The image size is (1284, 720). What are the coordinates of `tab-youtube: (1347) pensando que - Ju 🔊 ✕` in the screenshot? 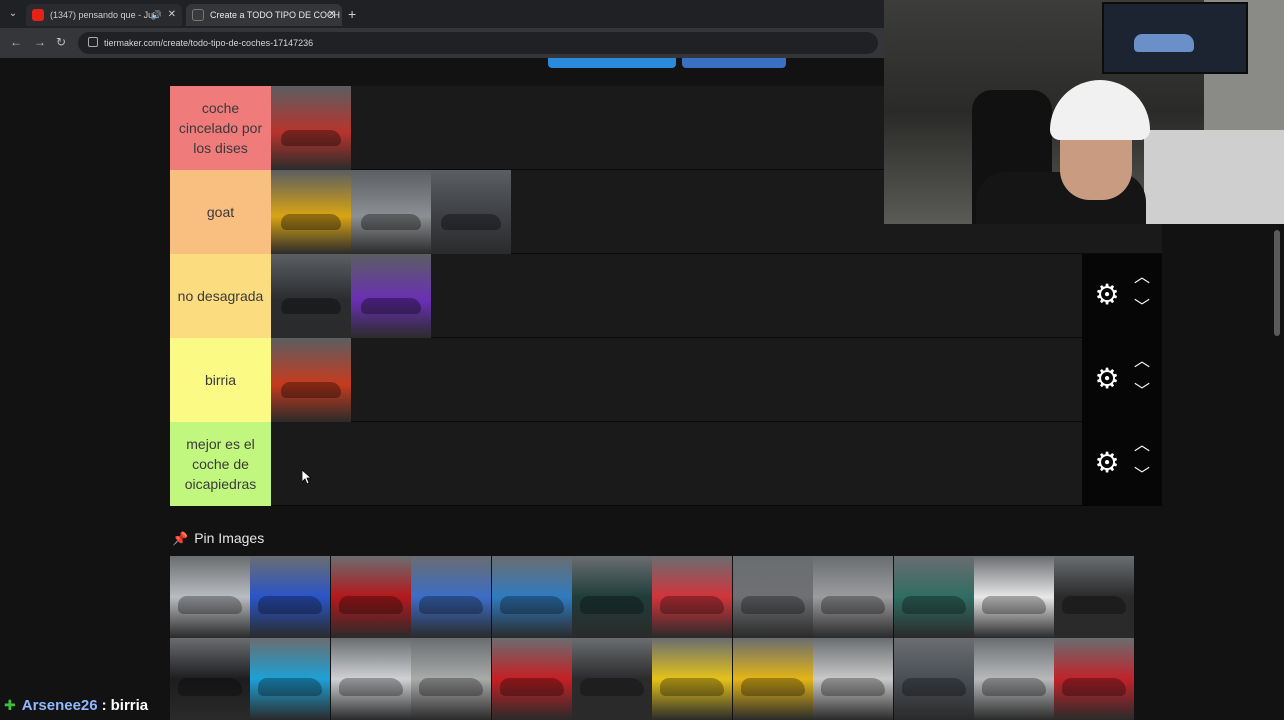 It's located at (104, 15).